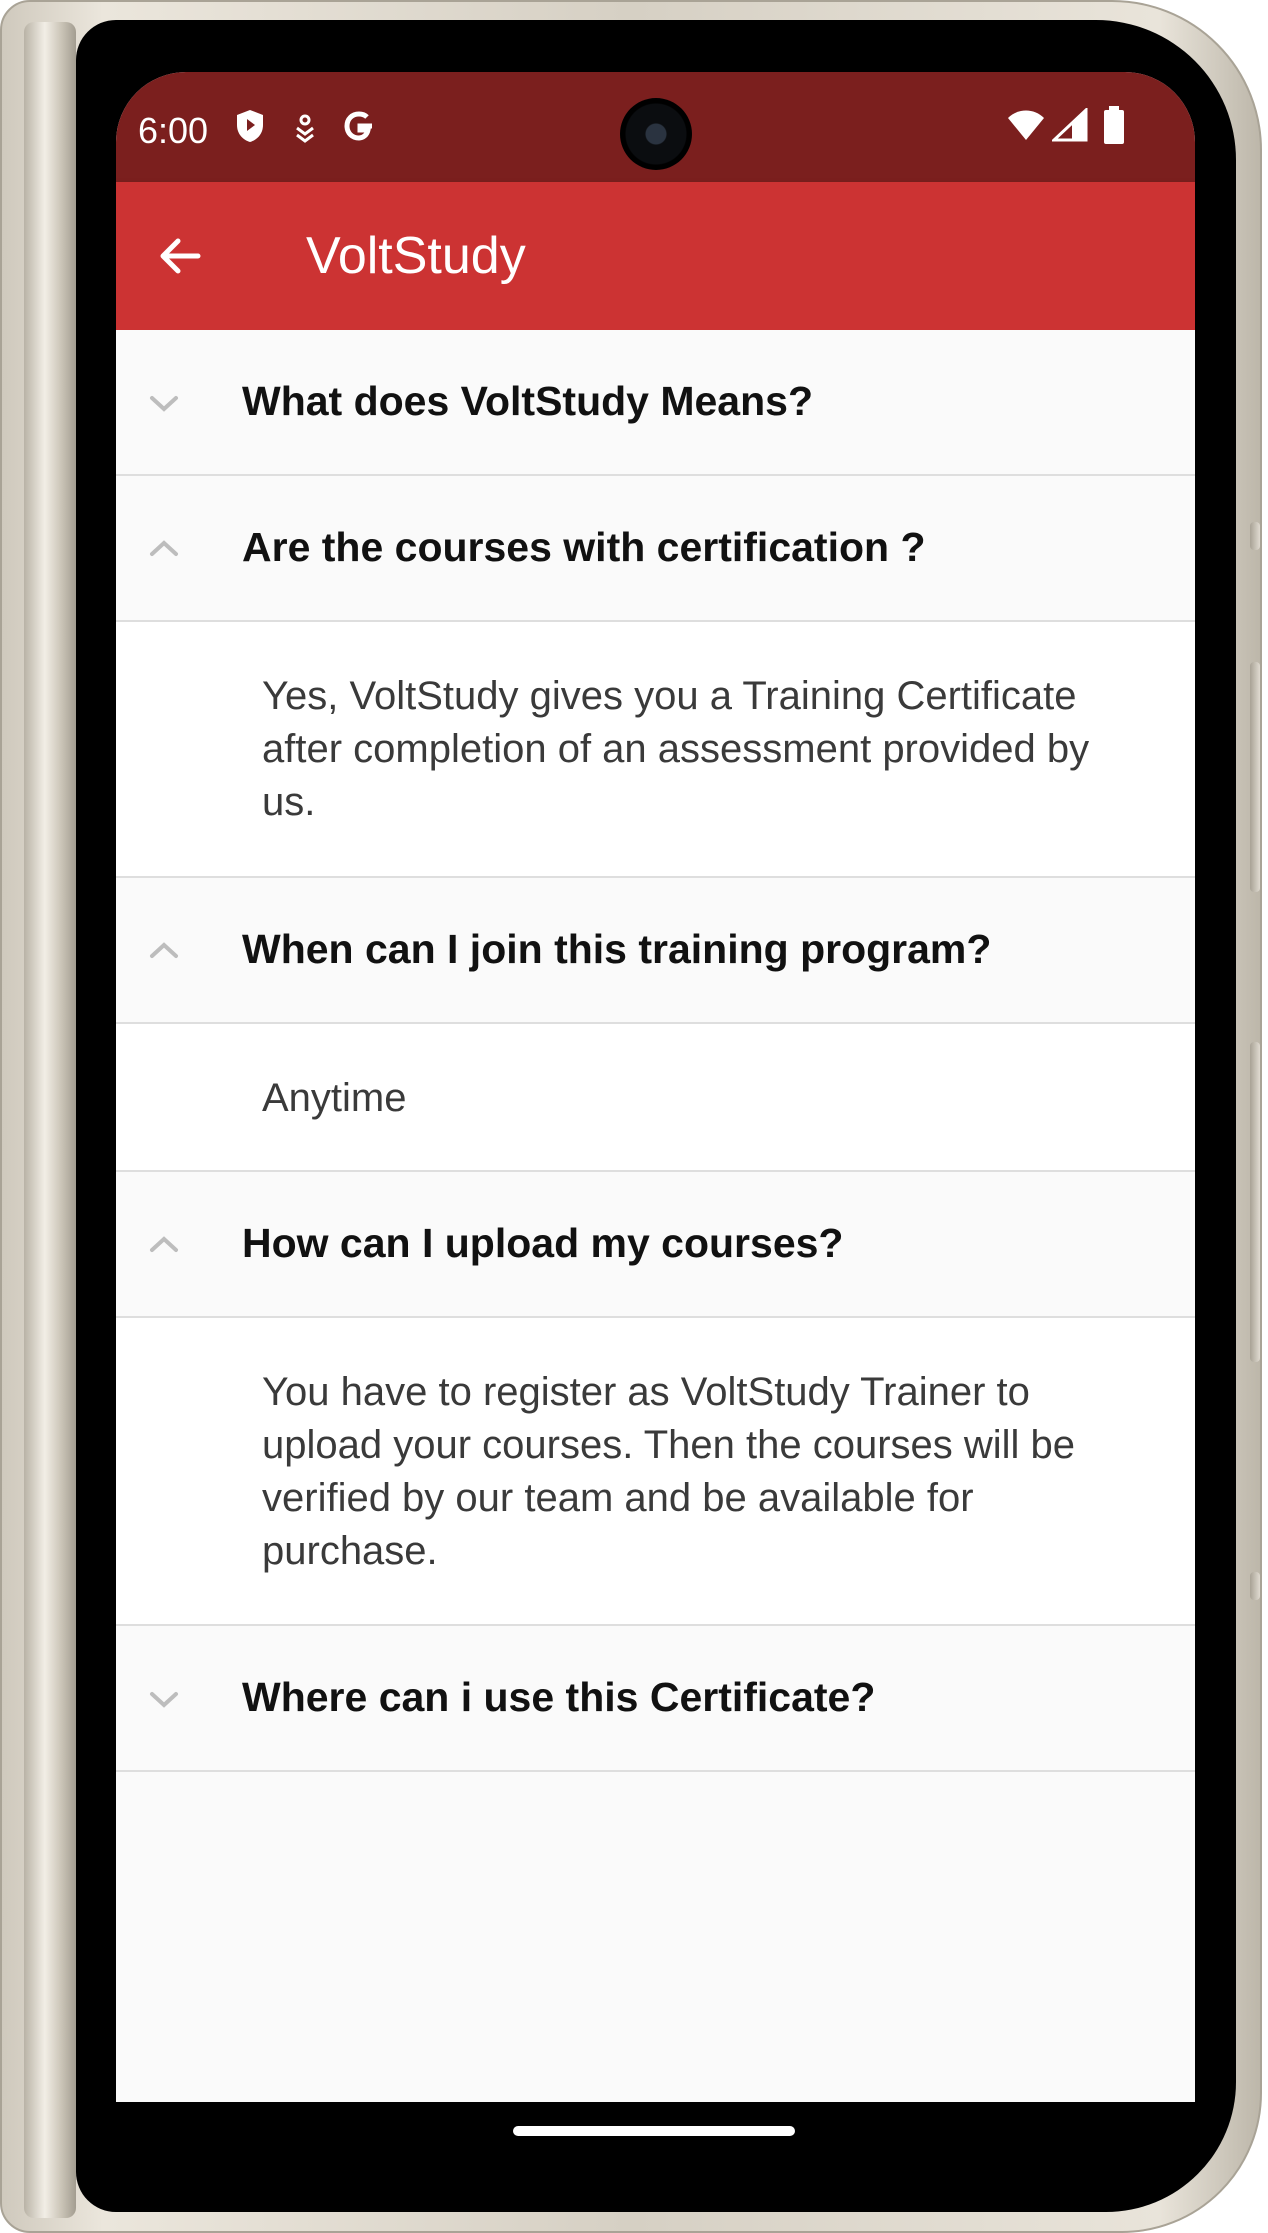 This screenshot has width=1268, height=2233. Describe the element at coordinates (543, 1243) in the screenshot. I see `faq-question-text: How can I upload my courses?` at that location.